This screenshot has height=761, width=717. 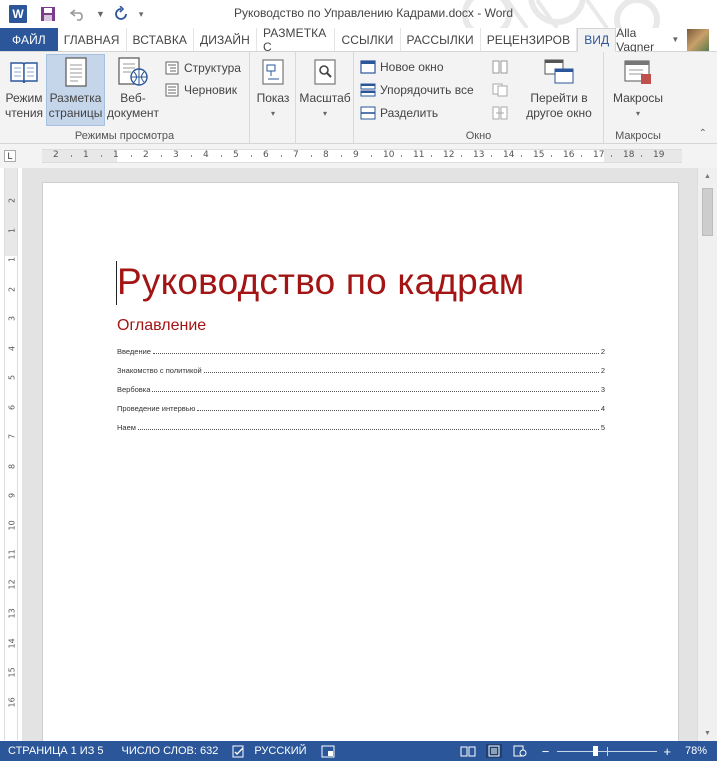 I want to click on ruler-number: 17, so click(x=599, y=155).